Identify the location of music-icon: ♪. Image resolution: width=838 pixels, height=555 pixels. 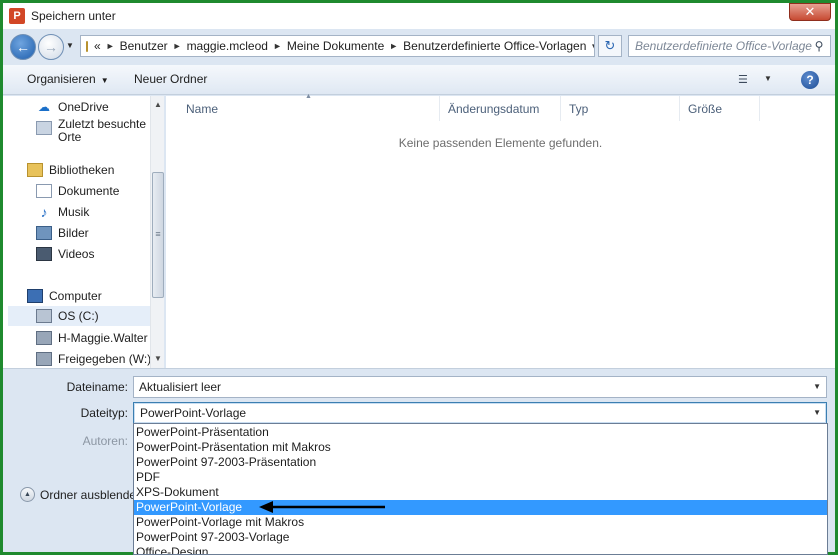
(44, 212).